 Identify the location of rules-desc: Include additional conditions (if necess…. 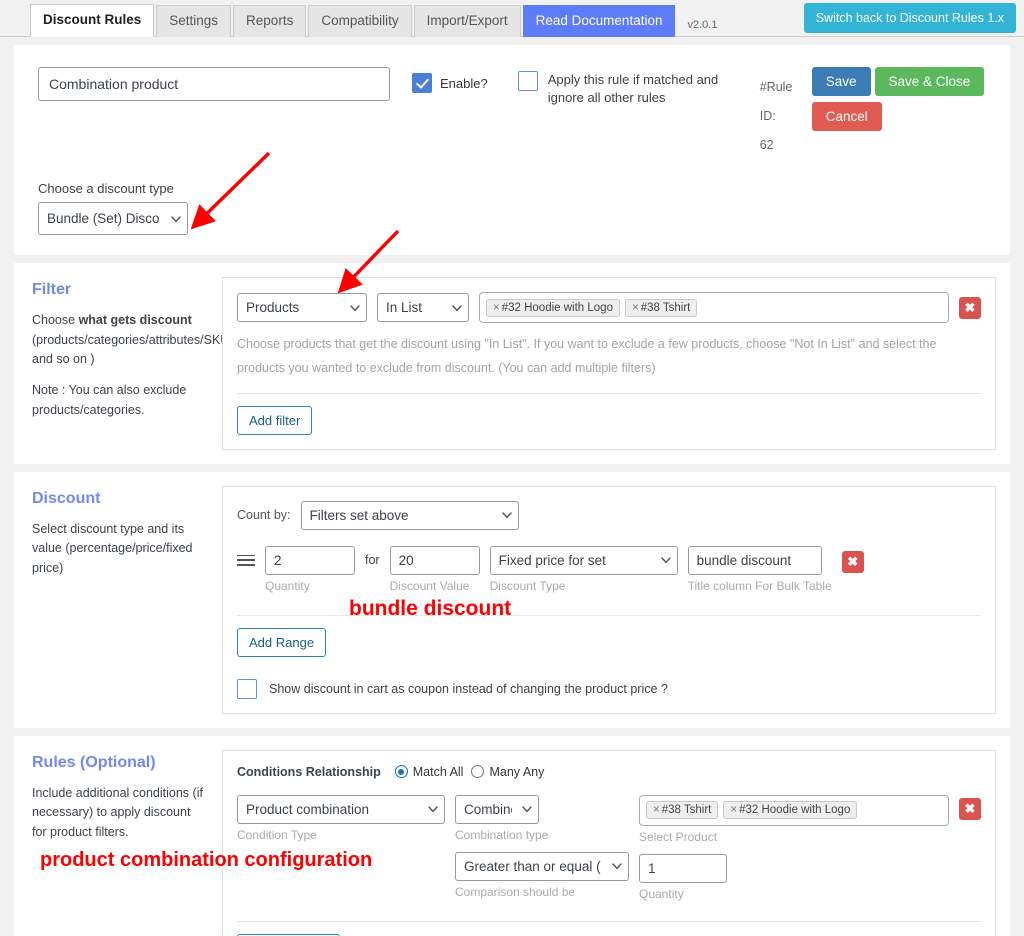
(117, 812).